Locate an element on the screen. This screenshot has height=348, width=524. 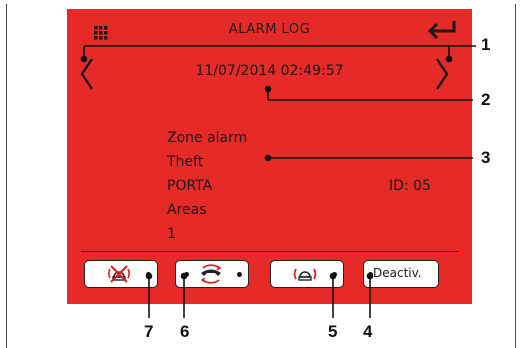
callout-6: 6 is located at coordinates (185, 331).